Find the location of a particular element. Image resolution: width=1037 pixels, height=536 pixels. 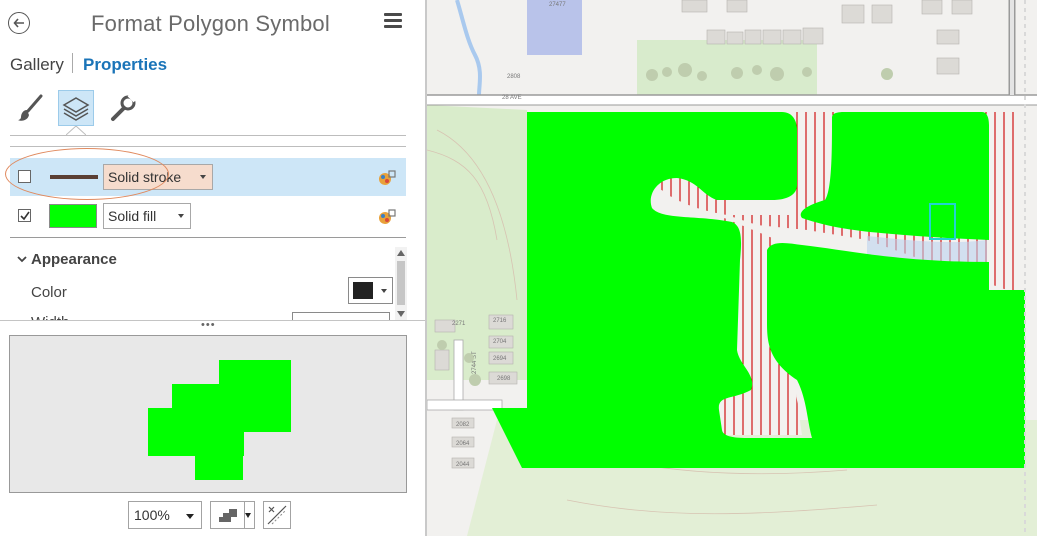

zoom-value: 100% is located at coordinates (152, 515).